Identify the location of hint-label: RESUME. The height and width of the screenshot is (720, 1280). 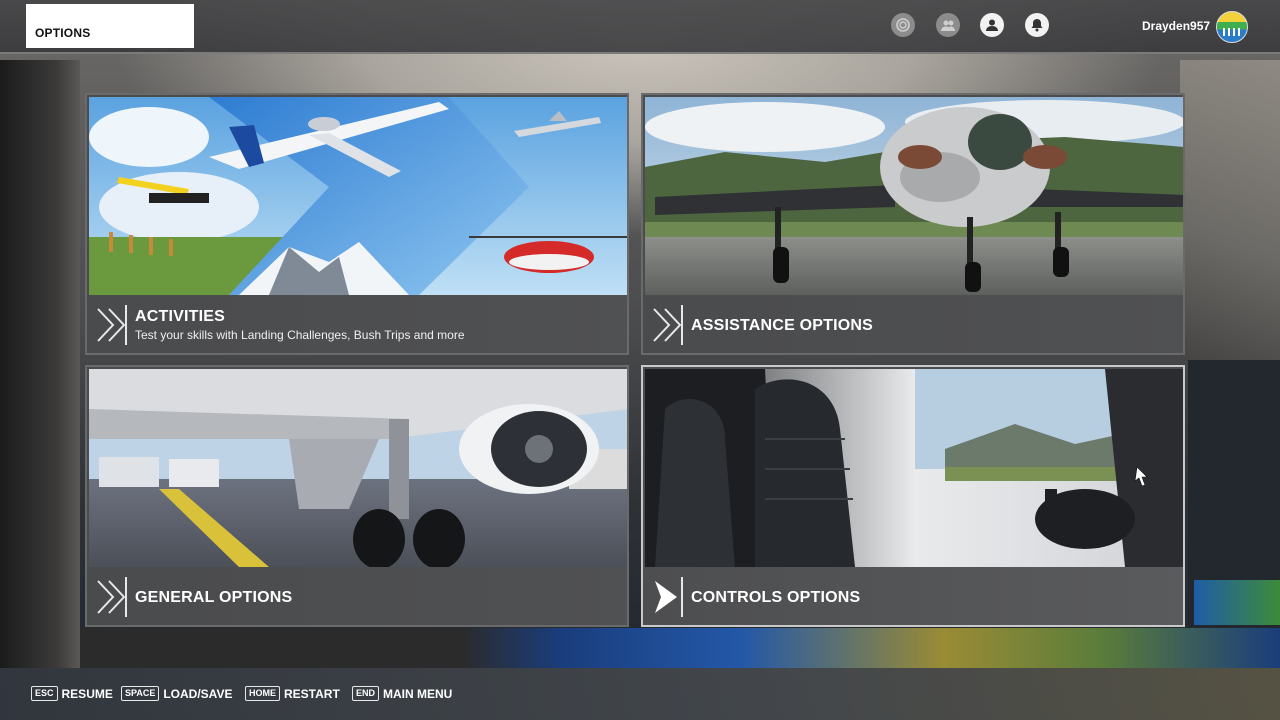
(87, 693).